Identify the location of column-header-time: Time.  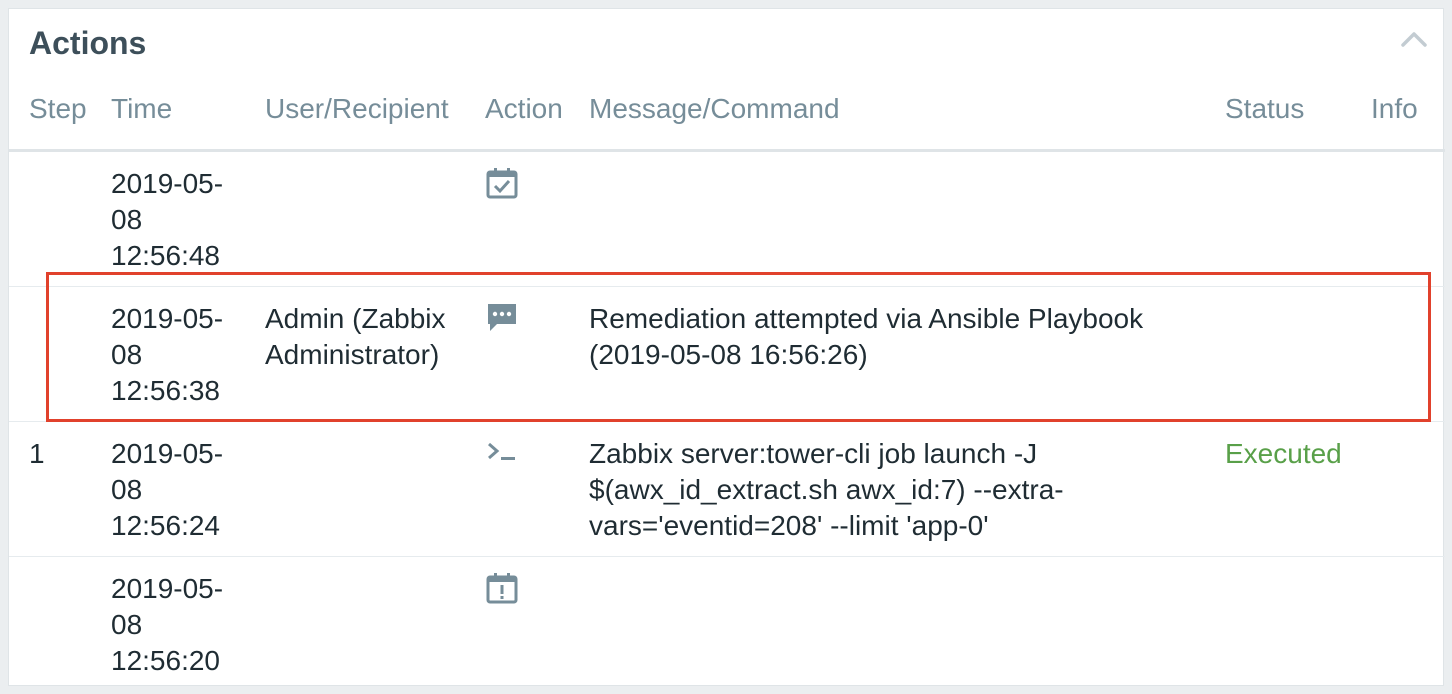
(188, 122).